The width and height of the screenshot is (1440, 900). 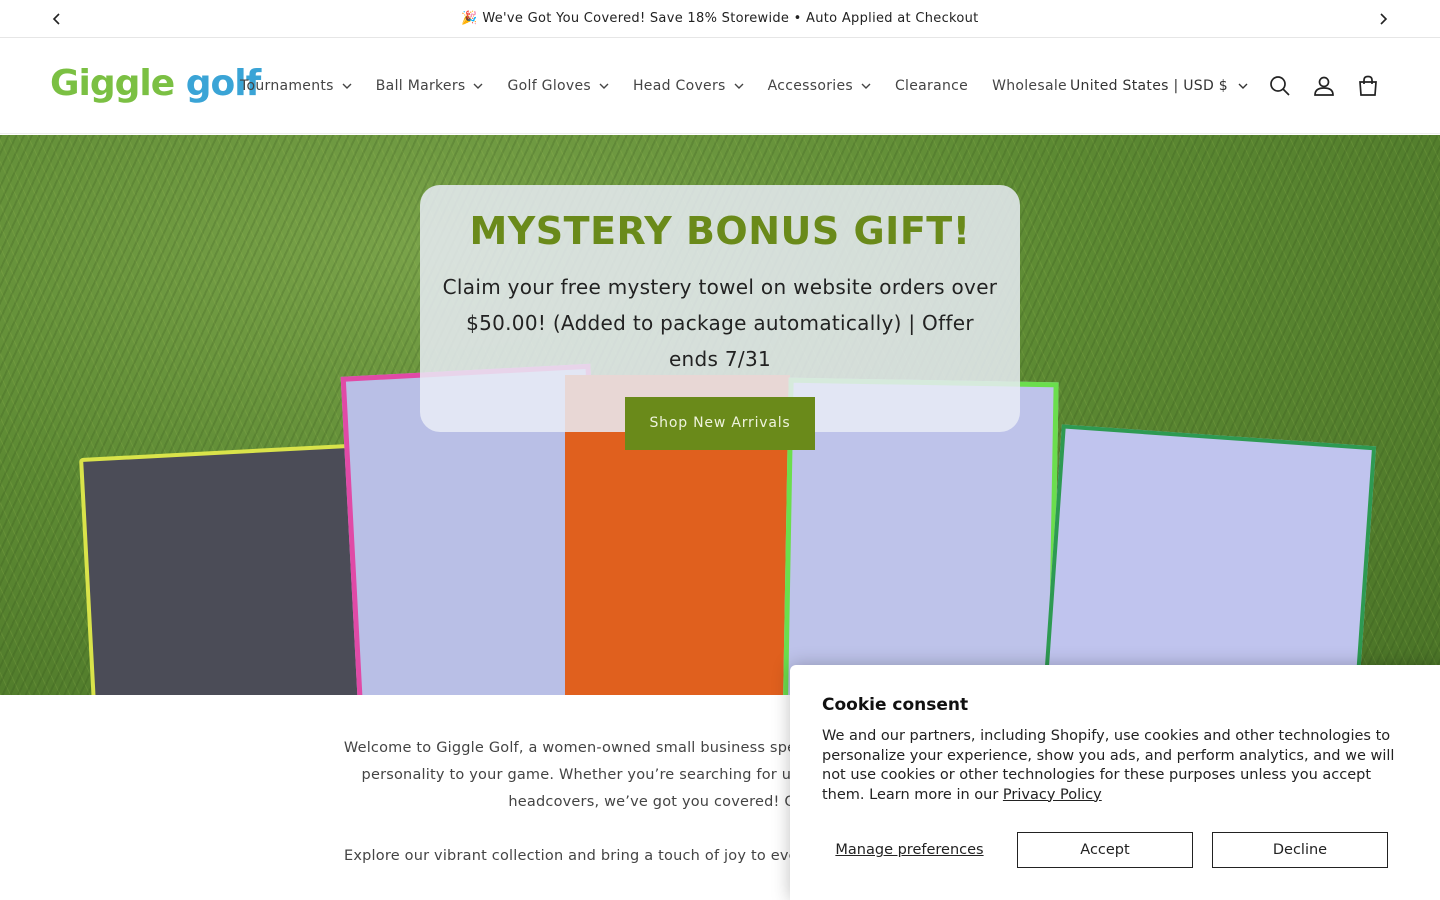 I want to click on cart-icon, so click(x=1368, y=85).